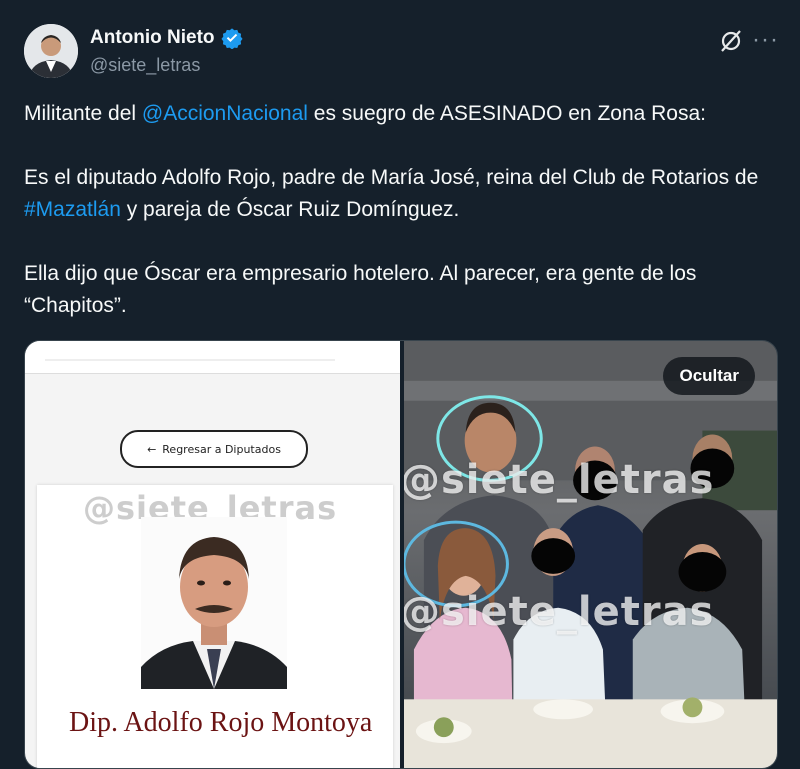 The width and height of the screenshot is (800, 769). I want to click on arrow-left-icon: ←, so click(152, 449).